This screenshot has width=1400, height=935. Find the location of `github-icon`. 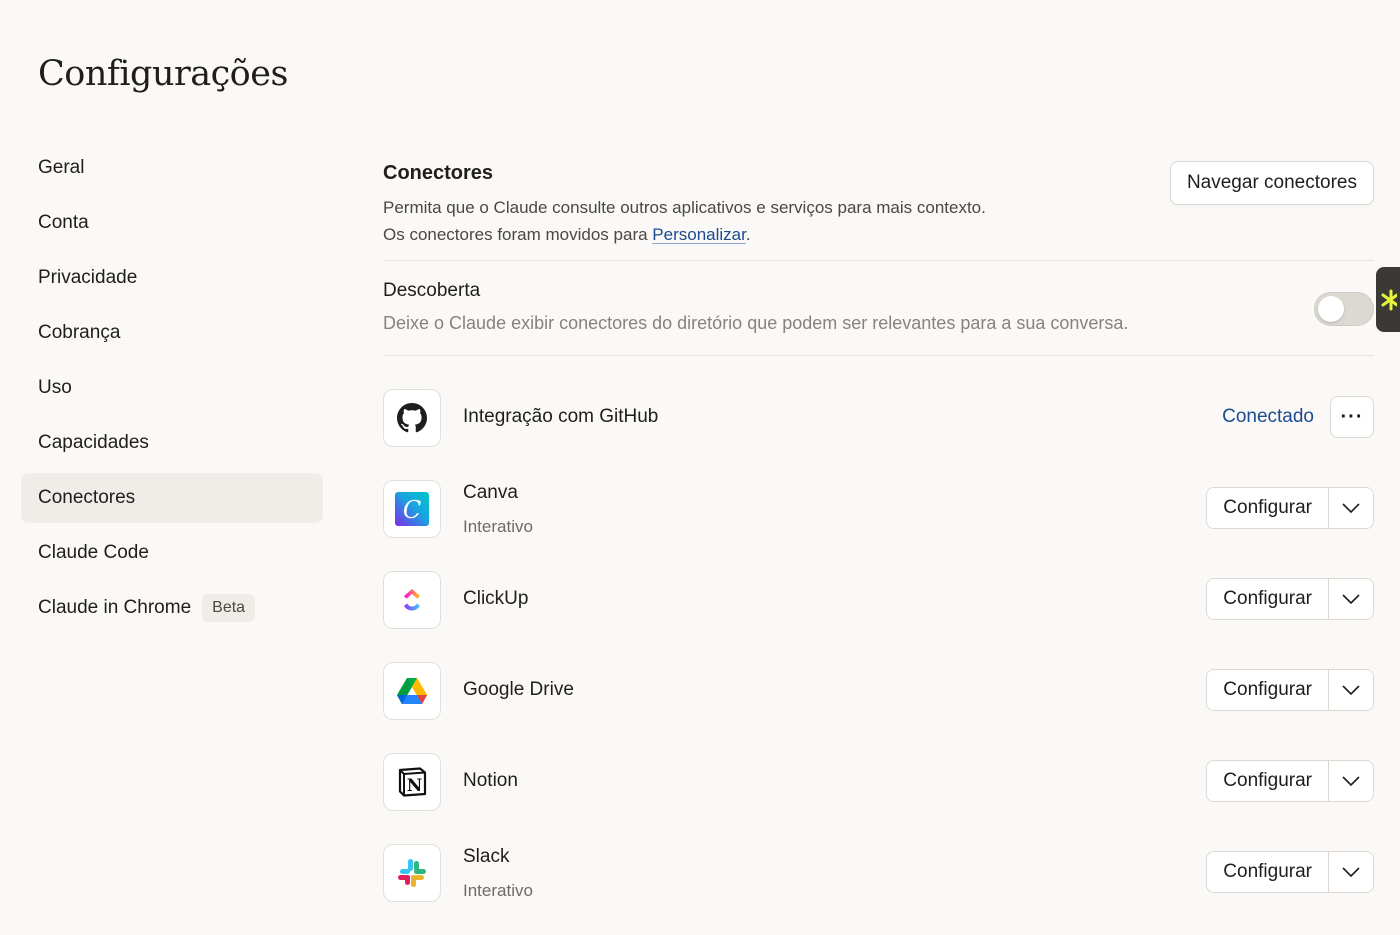

github-icon is located at coordinates (412, 418).